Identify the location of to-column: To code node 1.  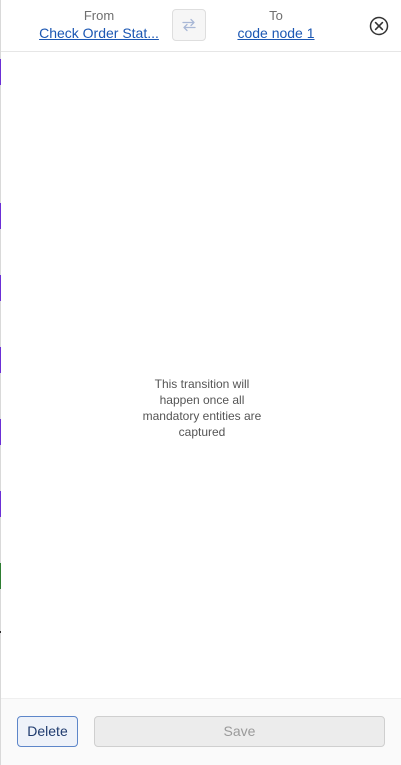
(276, 25).